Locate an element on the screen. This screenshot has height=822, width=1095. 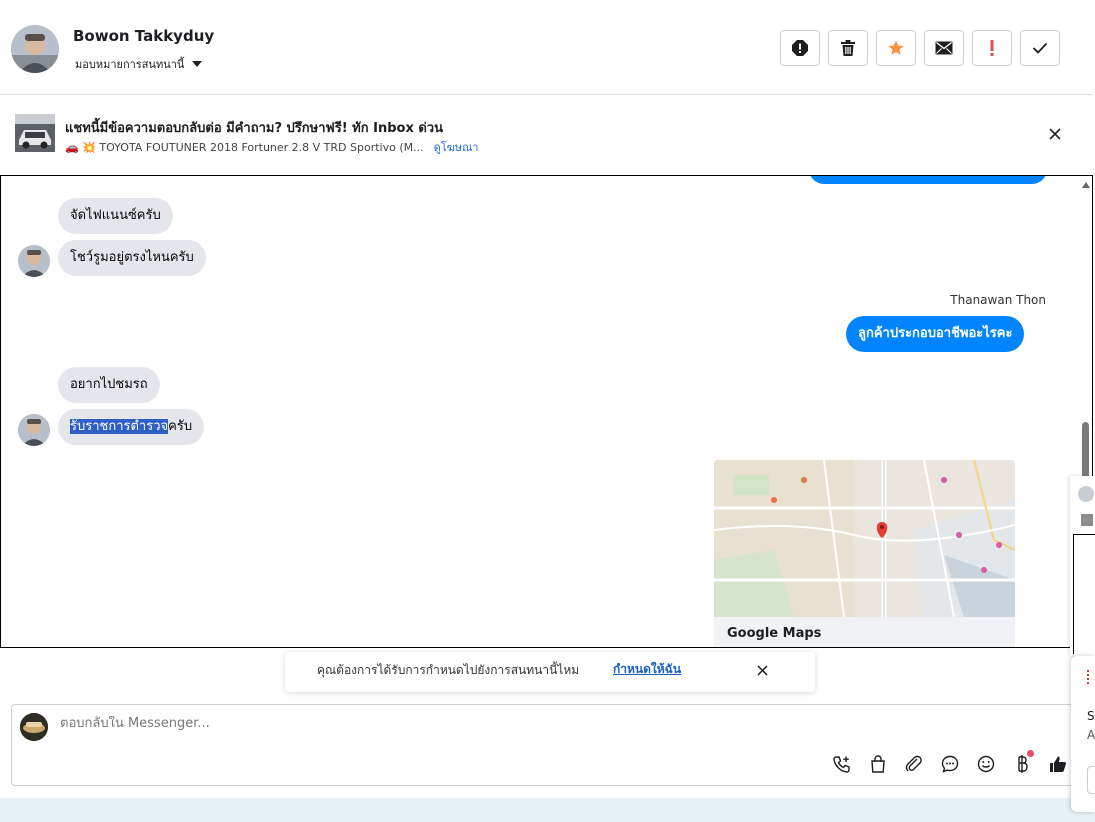
side-popup-line-1: S is located at coordinates (1091, 716).